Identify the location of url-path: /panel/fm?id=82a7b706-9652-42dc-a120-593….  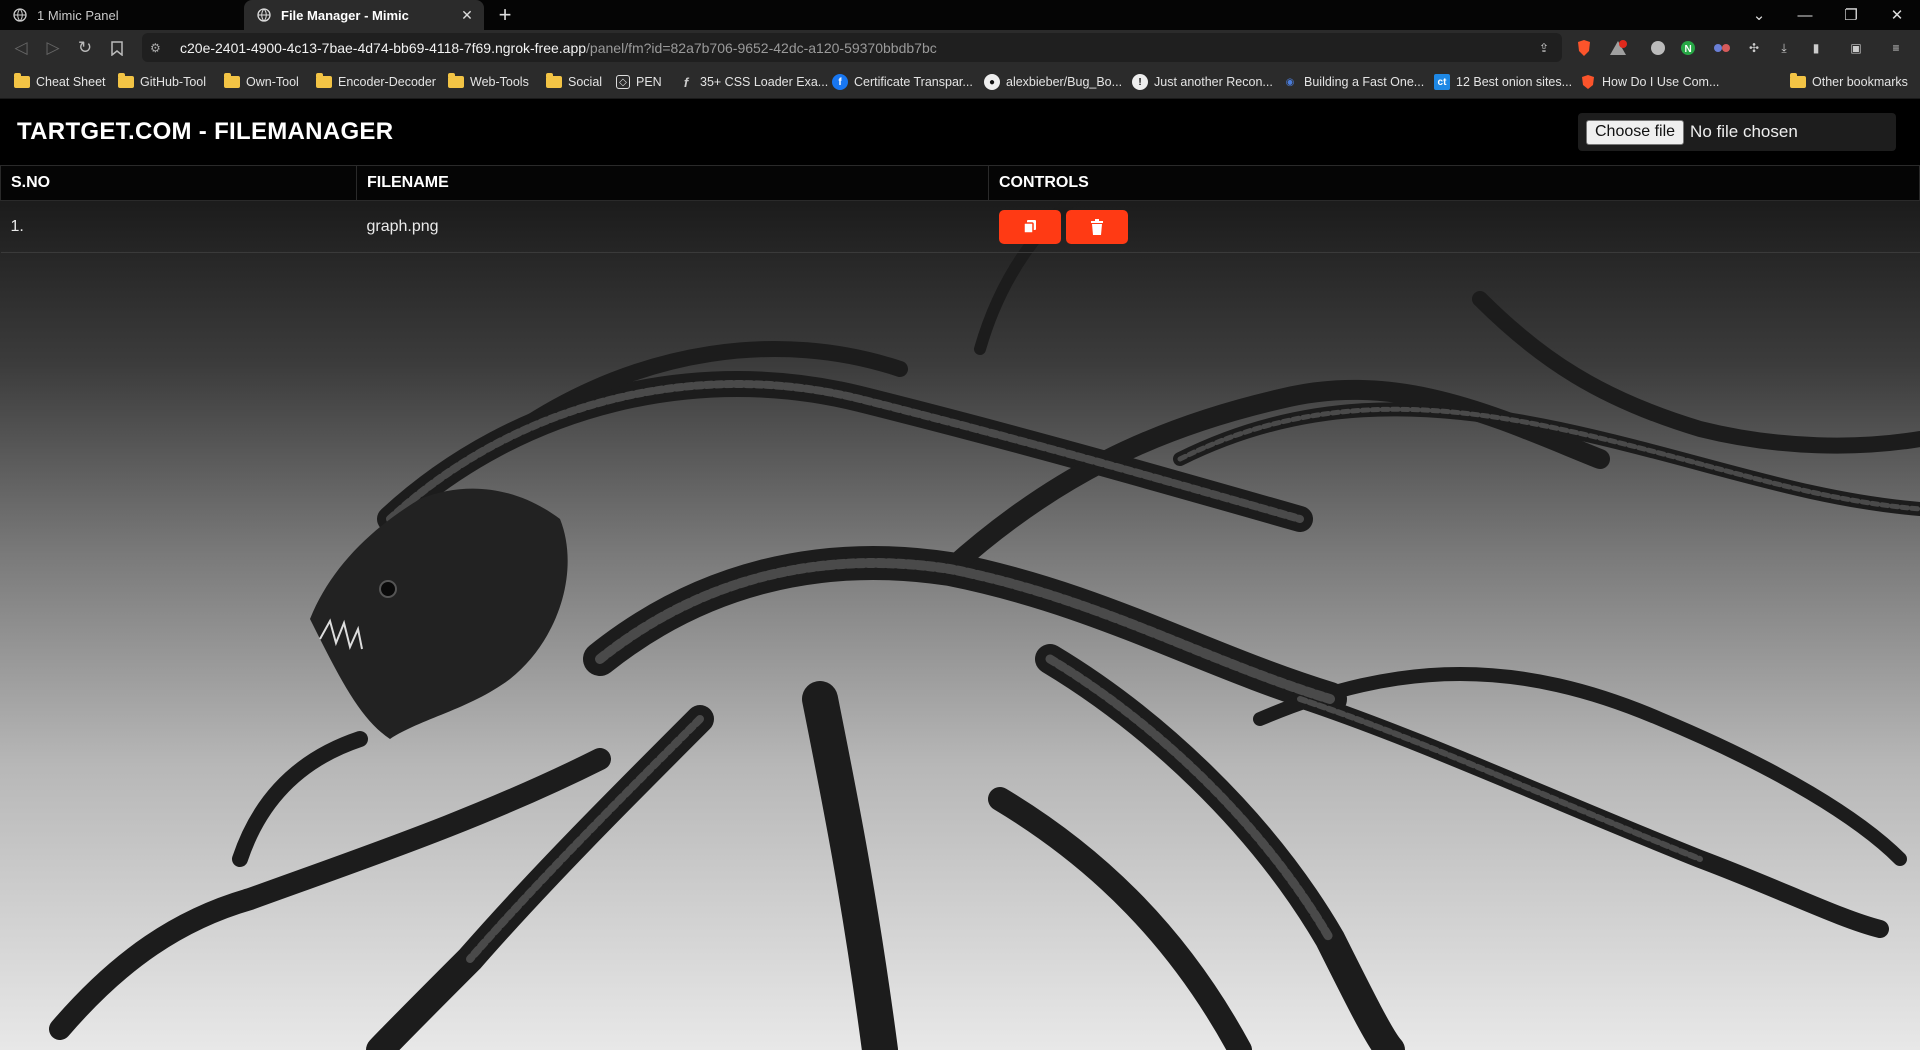
(761, 47).